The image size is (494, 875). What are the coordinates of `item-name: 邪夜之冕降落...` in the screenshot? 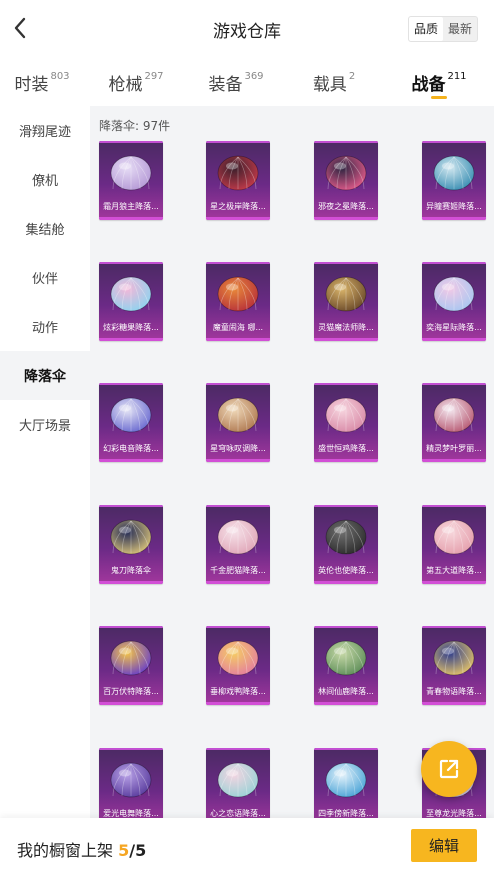 It's located at (346, 206).